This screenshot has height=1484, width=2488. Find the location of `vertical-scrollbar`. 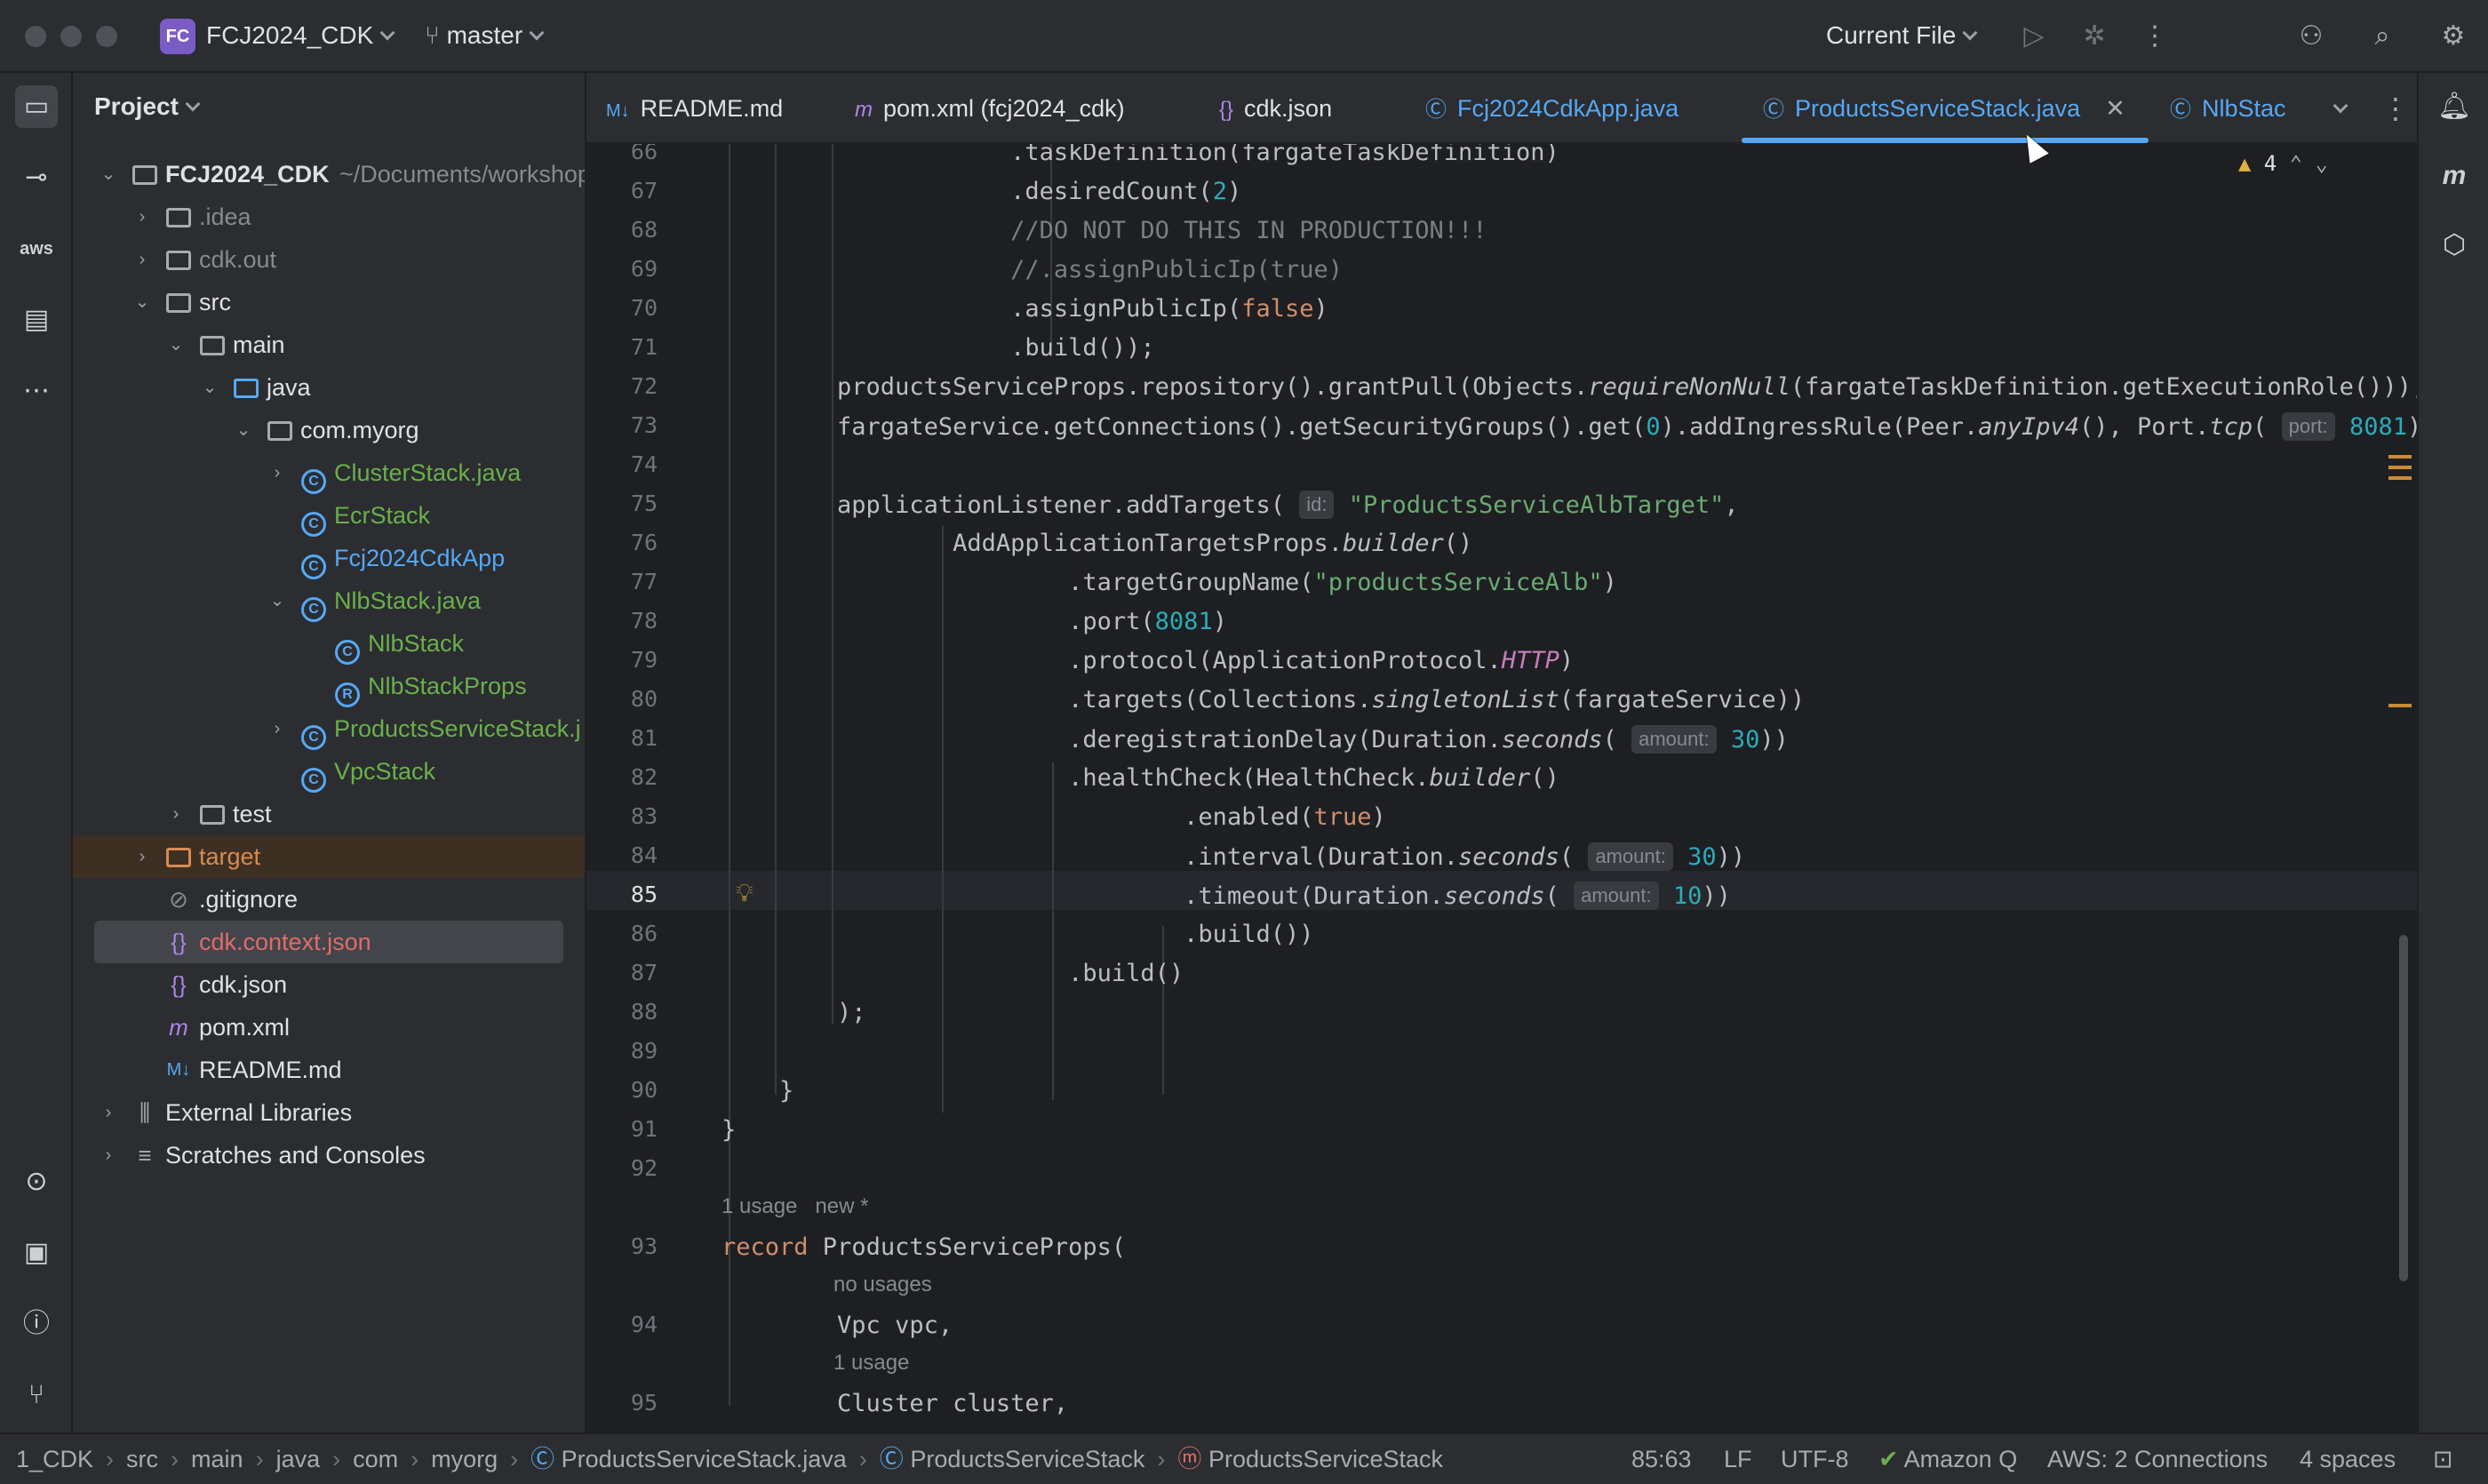

vertical-scrollbar is located at coordinates (2403, 1108).